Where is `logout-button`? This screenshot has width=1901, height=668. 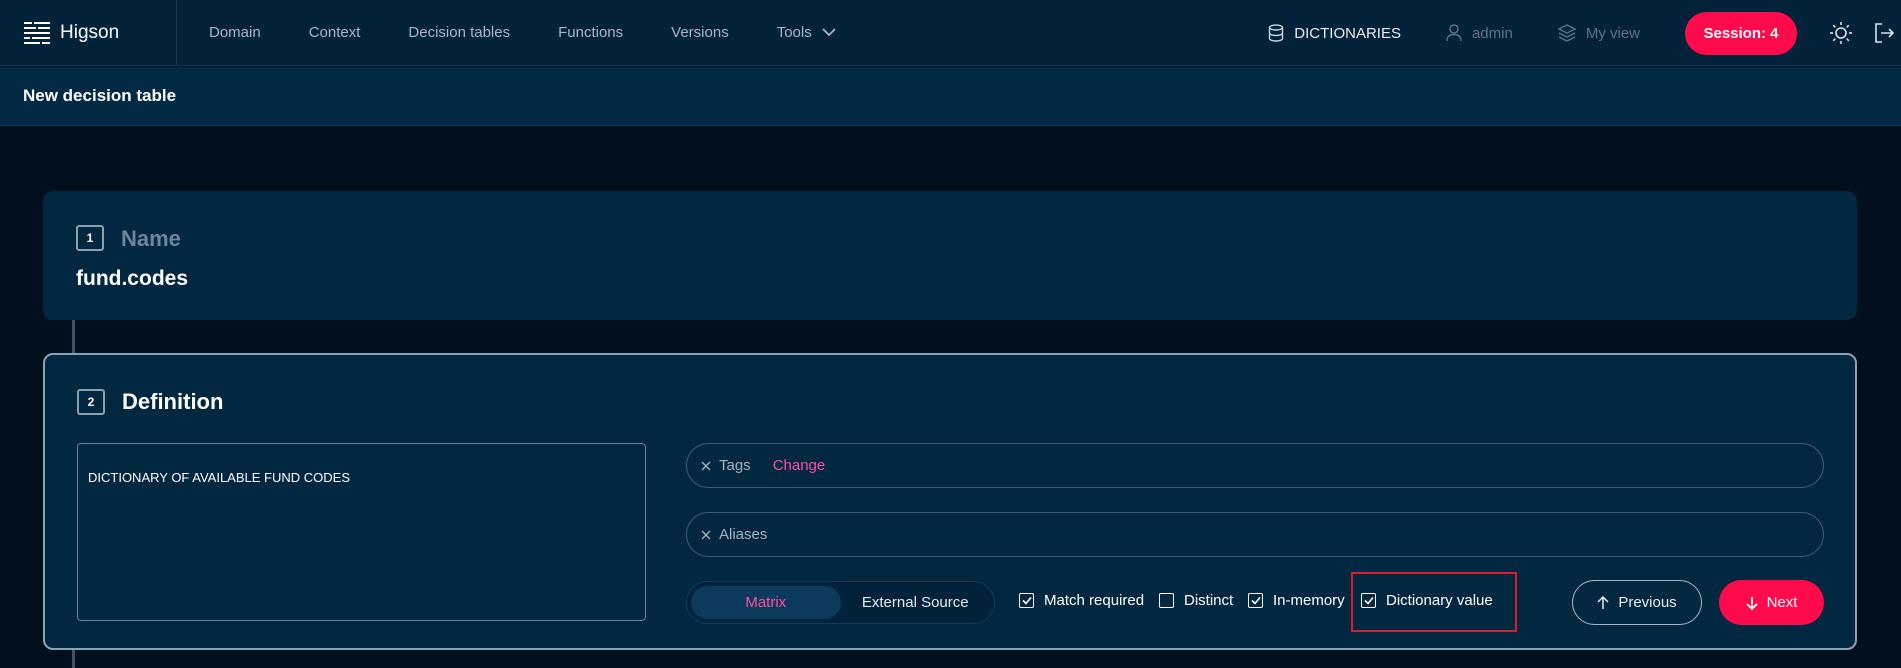 logout-button is located at coordinates (1884, 33).